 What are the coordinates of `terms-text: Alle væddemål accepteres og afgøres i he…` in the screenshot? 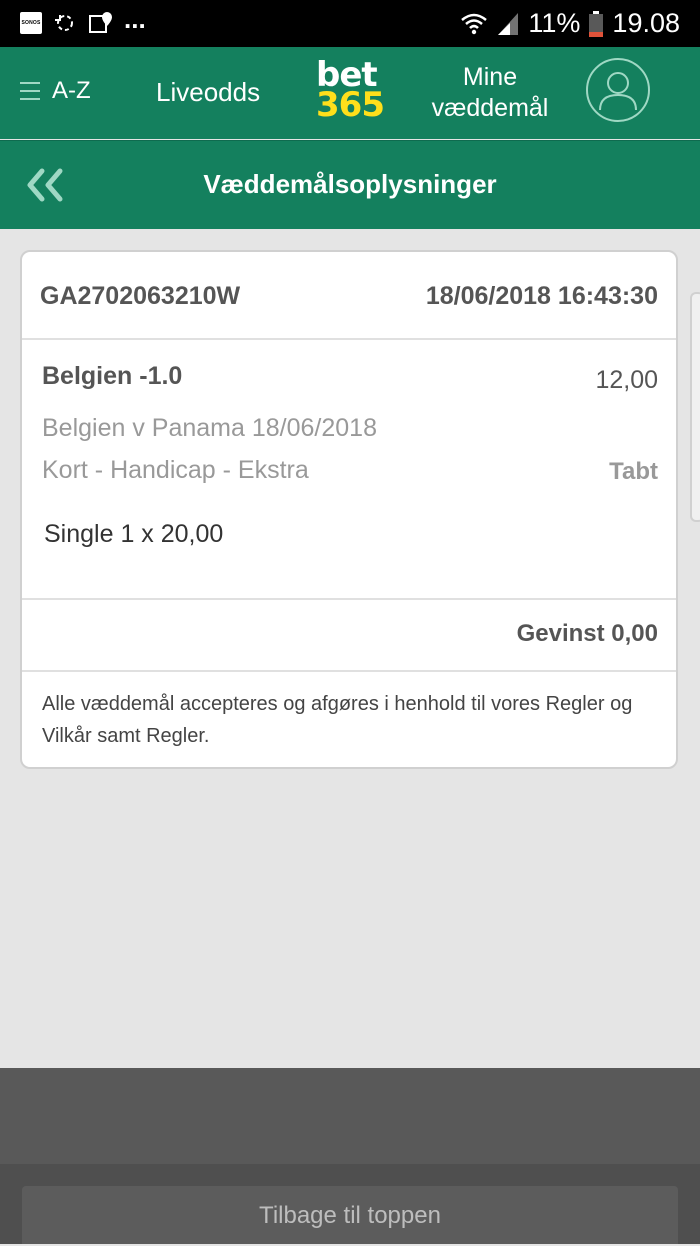 It's located at (337, 720).